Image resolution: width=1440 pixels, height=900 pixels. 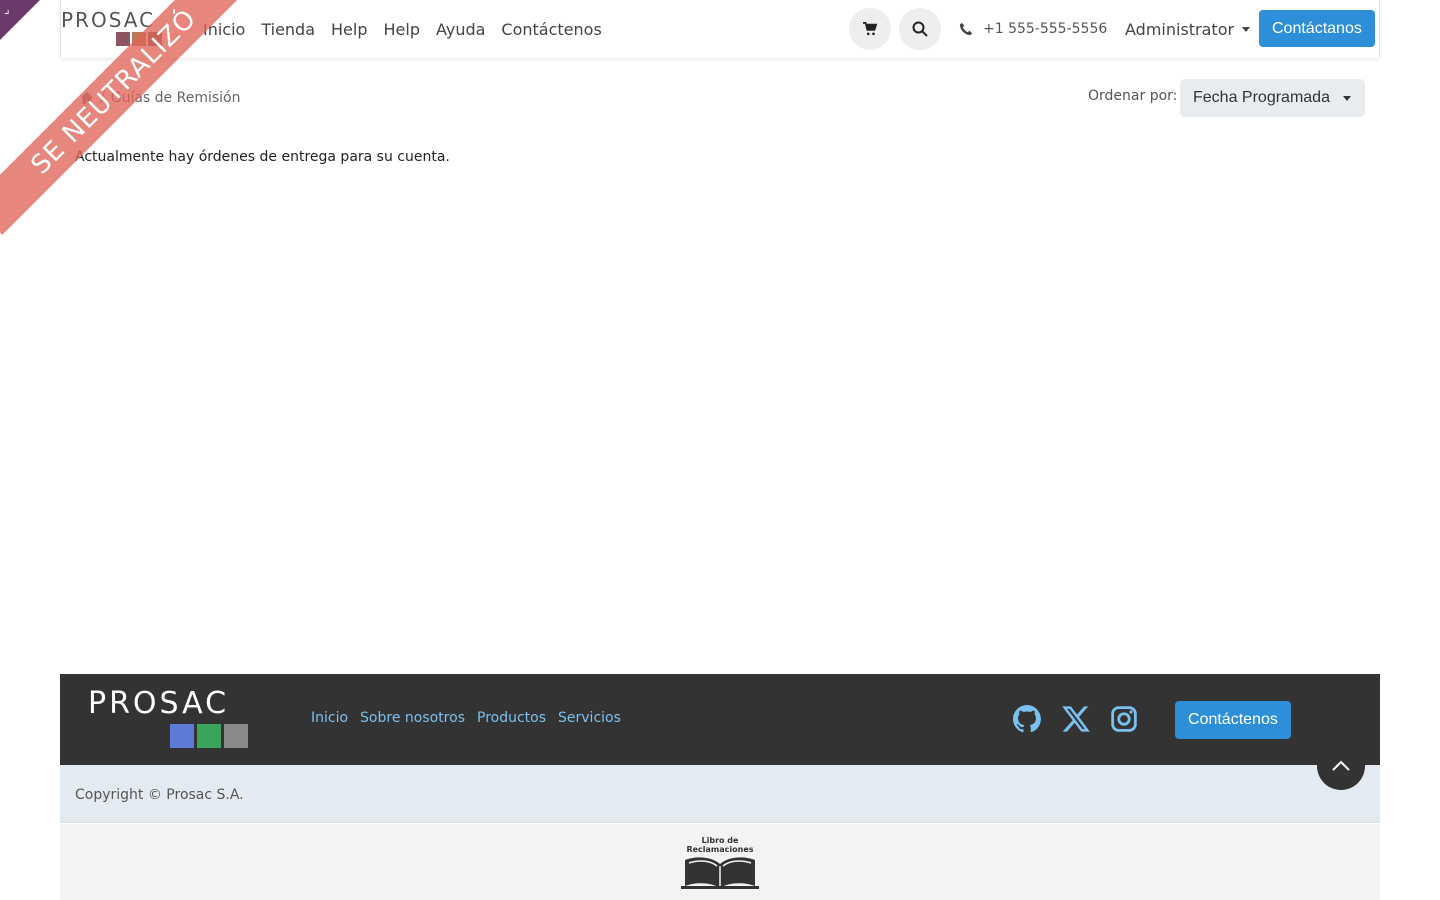 I want to click on footer-logo-cubes, so click(x=209, y=736).